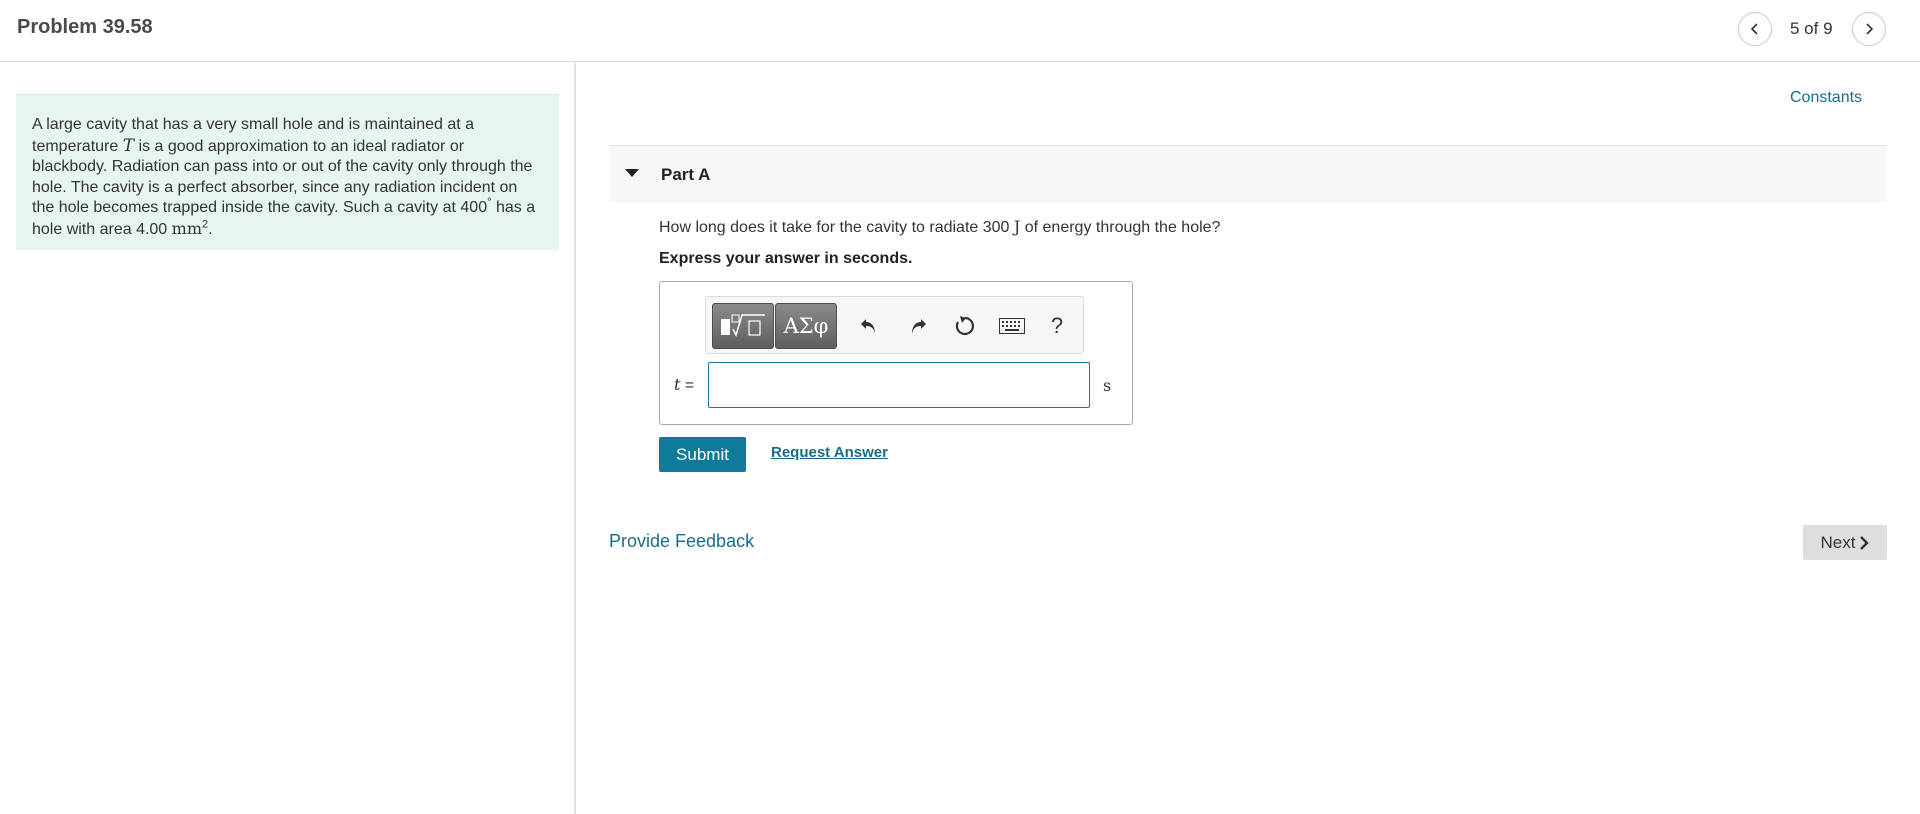 The height and width of the screenshot is (814, 1920). I want to click on greek-letters-button: ΑΣφ, so click(806, 326).